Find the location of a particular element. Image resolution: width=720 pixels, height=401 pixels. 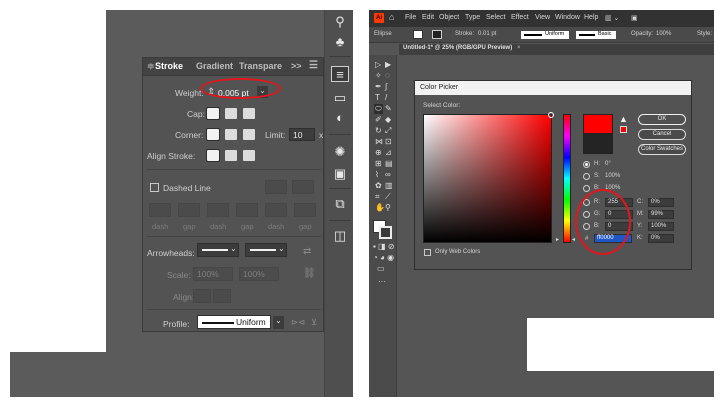

original-color-swatch is located at coordinates (598, 144).